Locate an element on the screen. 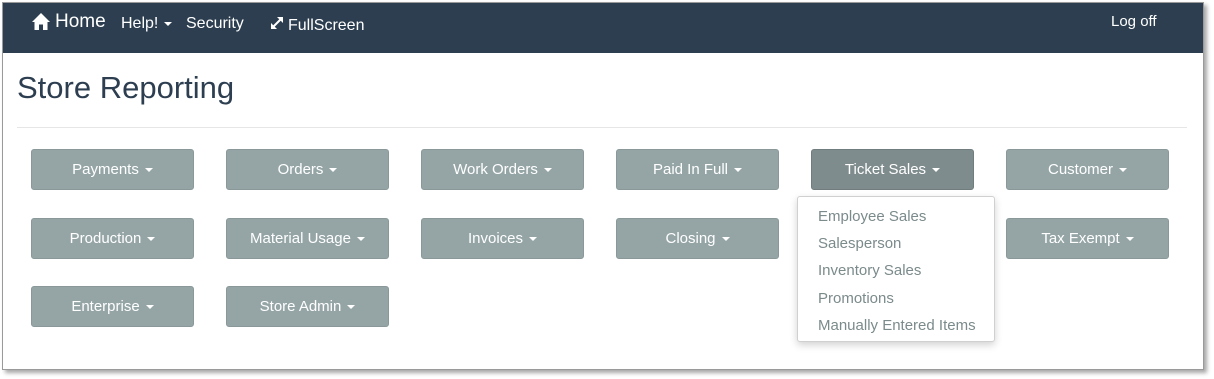  nav-security-link: Security is located at coordinates (215, 24).